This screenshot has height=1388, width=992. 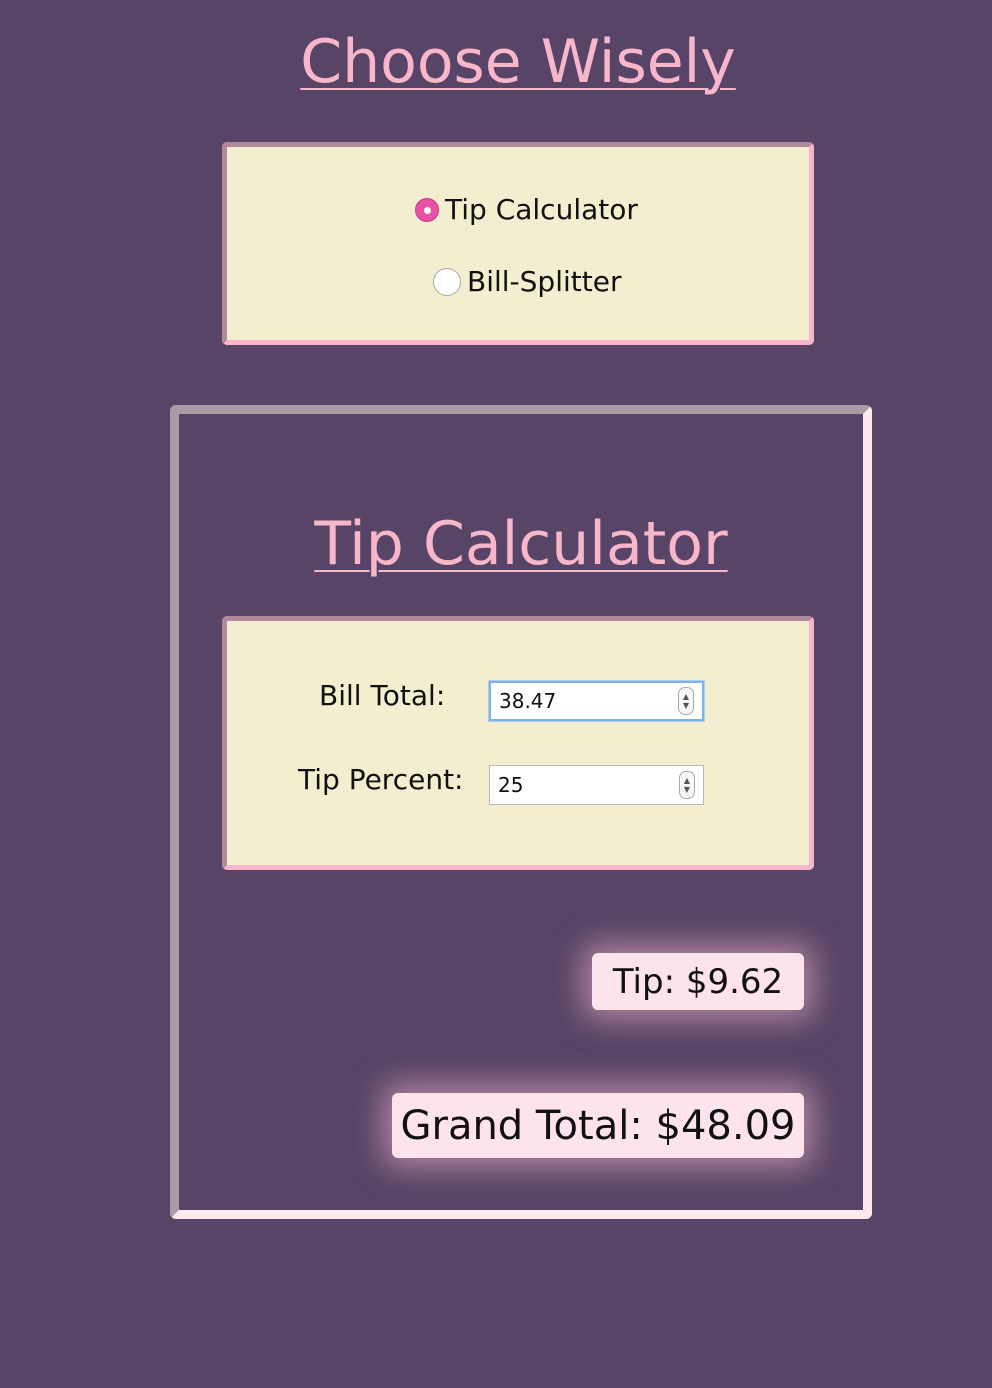 What do you see at coordinates (381, 779) in the screenshot?
I see `tip-percent-label: Tip Percent:` at bounding box center [381, 779].